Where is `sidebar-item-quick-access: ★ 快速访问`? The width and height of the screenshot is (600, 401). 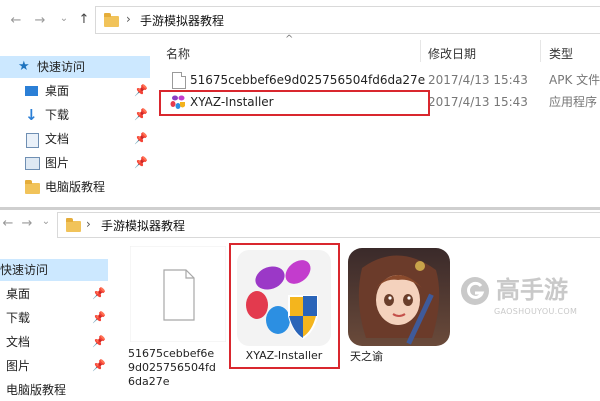 sidebar-item-quick-access: ★ 快速访问 is located at coordinates (75, 67).